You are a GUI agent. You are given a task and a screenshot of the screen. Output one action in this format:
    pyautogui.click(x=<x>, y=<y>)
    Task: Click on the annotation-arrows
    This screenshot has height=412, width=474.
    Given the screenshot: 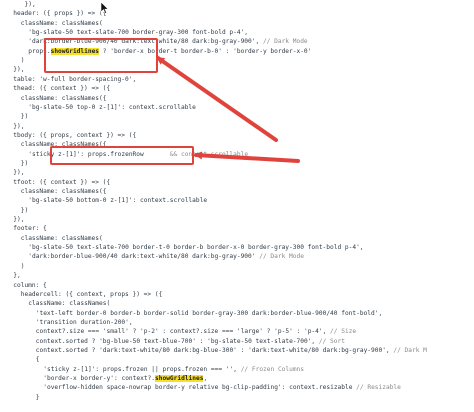 What is the action you would take?
    pyautogui.click(x=228, y=109)
    